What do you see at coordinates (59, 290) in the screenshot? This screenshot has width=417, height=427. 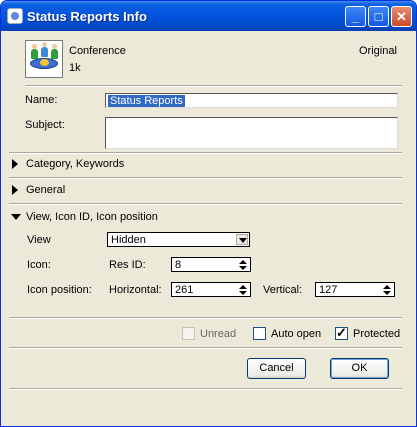 I see `icon-position-label: Icon position:` at bounding box center [59, 290].